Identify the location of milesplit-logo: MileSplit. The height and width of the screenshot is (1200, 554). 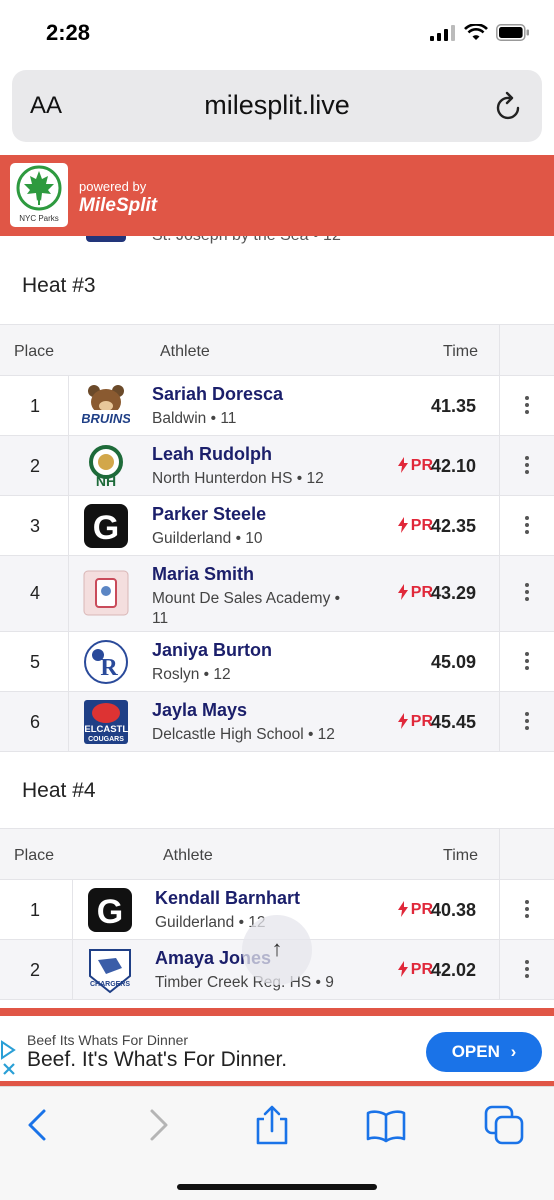
(118, 206).